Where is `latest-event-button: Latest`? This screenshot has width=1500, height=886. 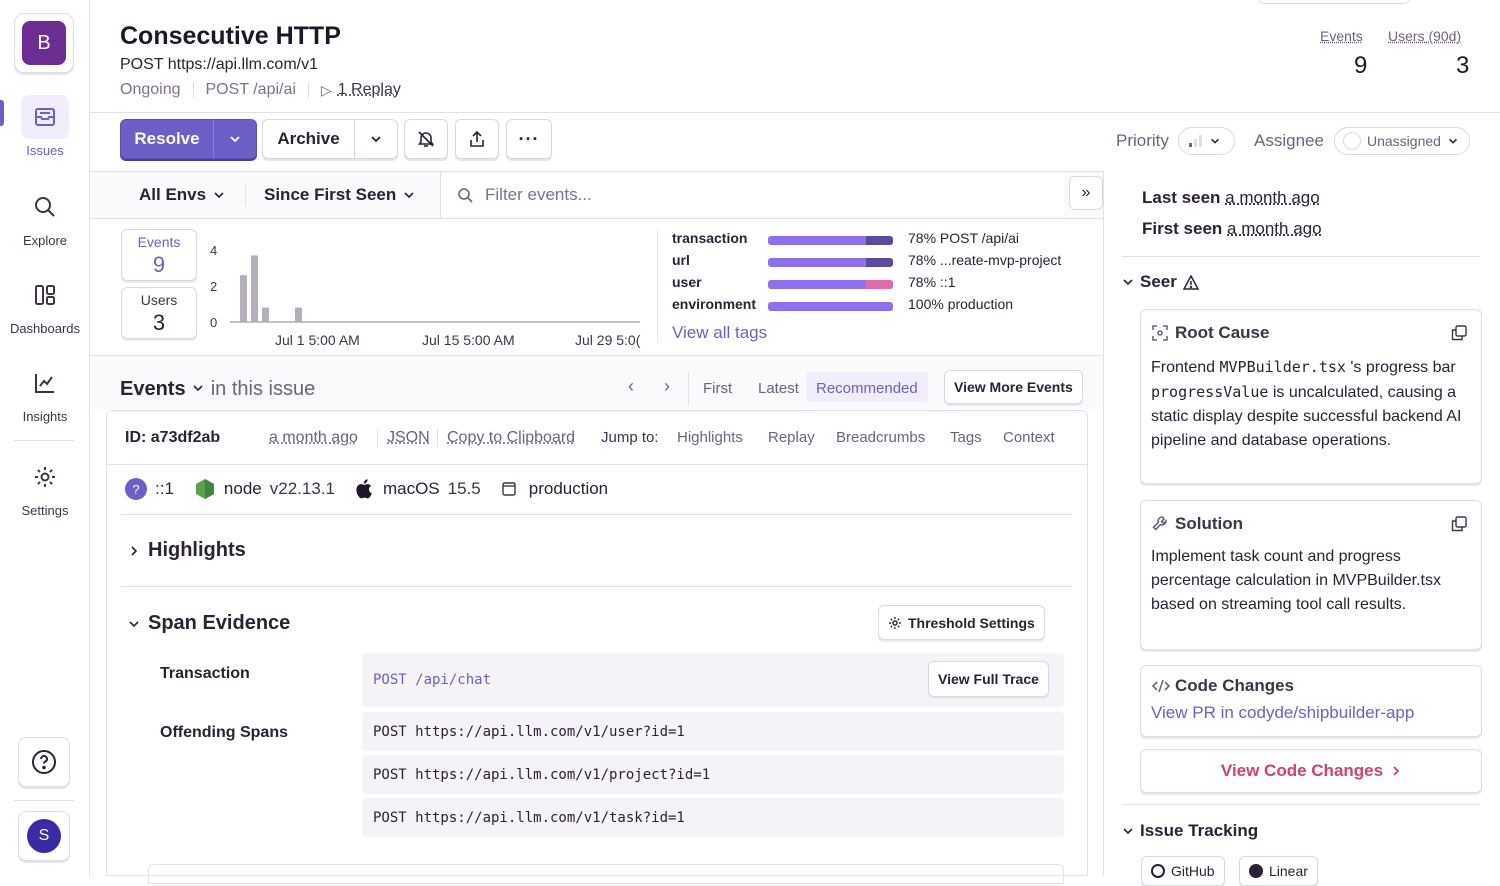 latest-event-button: Latest is located at coordinates (778, 388).